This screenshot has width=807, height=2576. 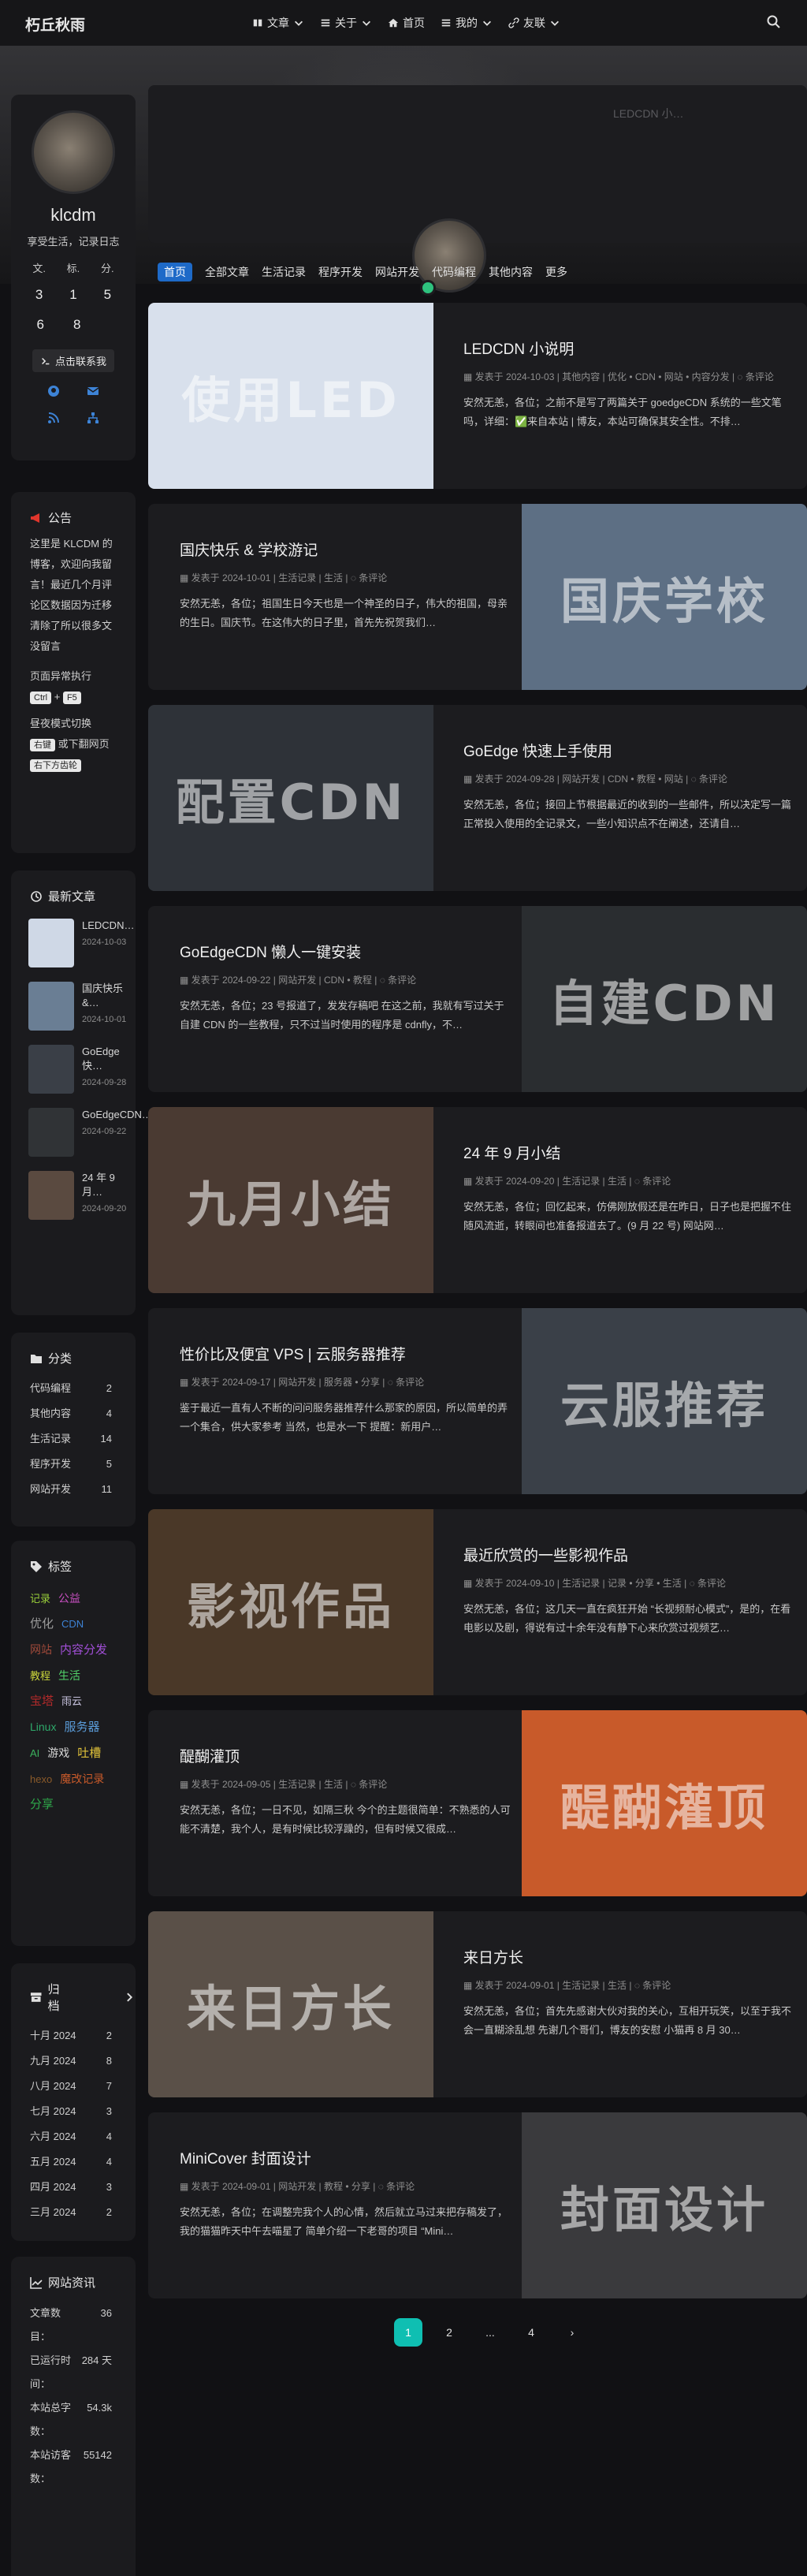 What do you see at coordinates (556, 272) in the screenshot?
I see `tab-more: 更多` at bounding box center [556, 272].